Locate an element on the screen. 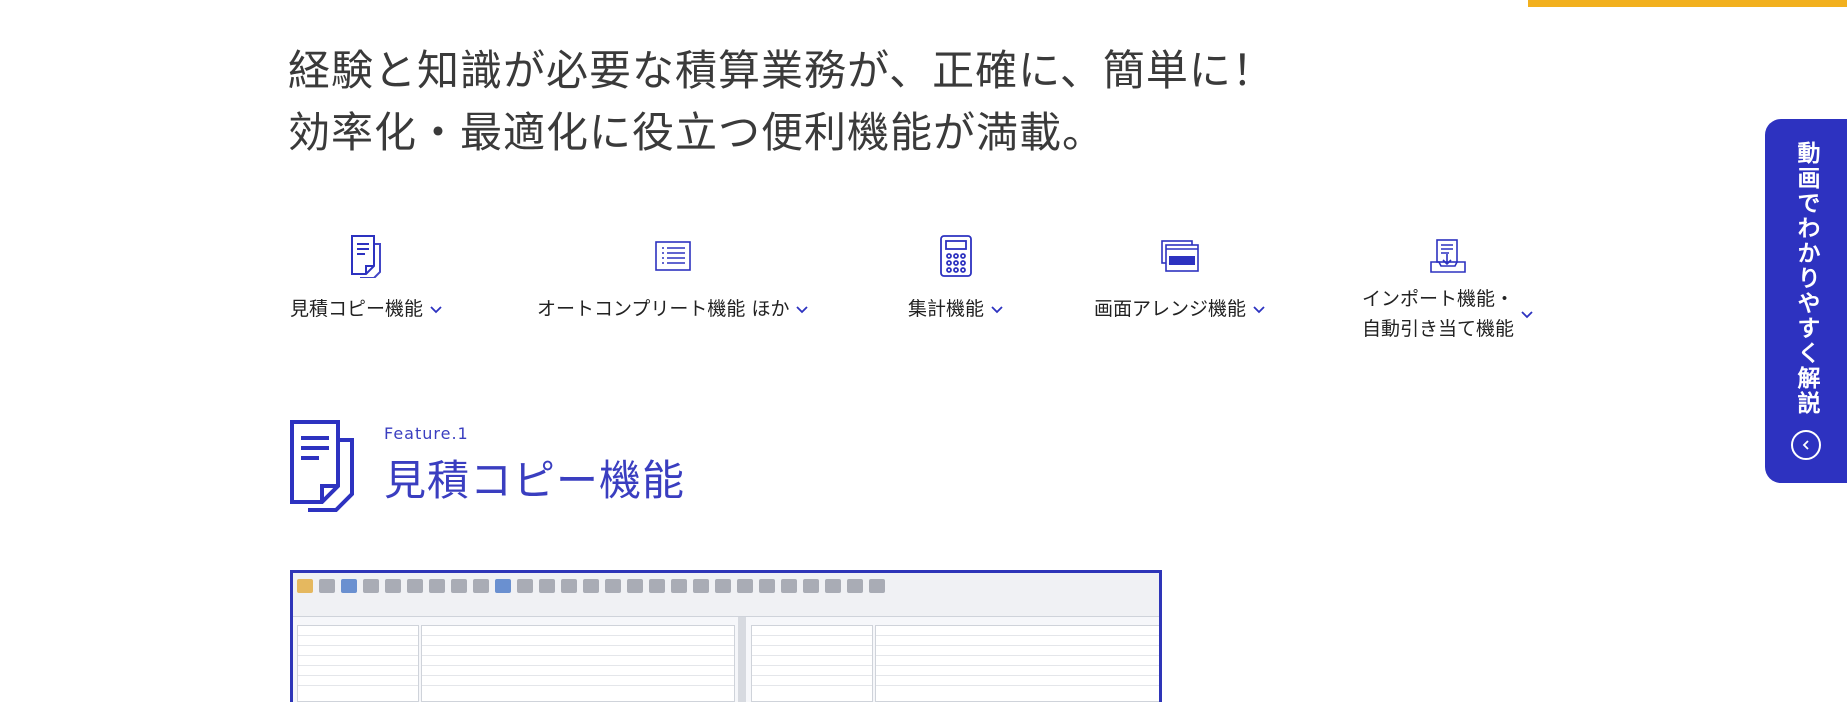 Image resolution: width=1847 pixels, height=702 pixels. nav-label-estimate-copy: 見積コピー機能 is located at coordinates (357, 309).